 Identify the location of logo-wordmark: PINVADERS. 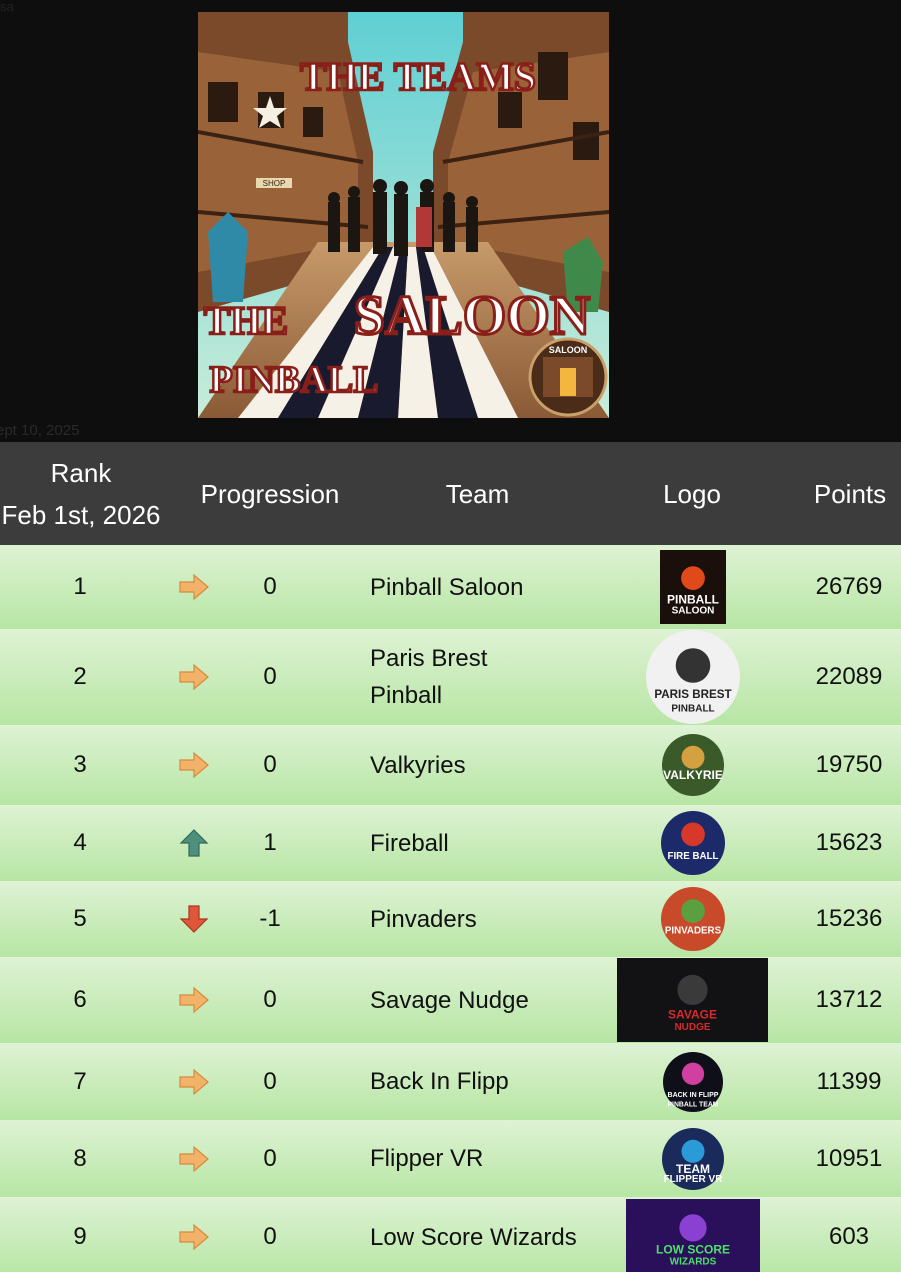
(692, 931).